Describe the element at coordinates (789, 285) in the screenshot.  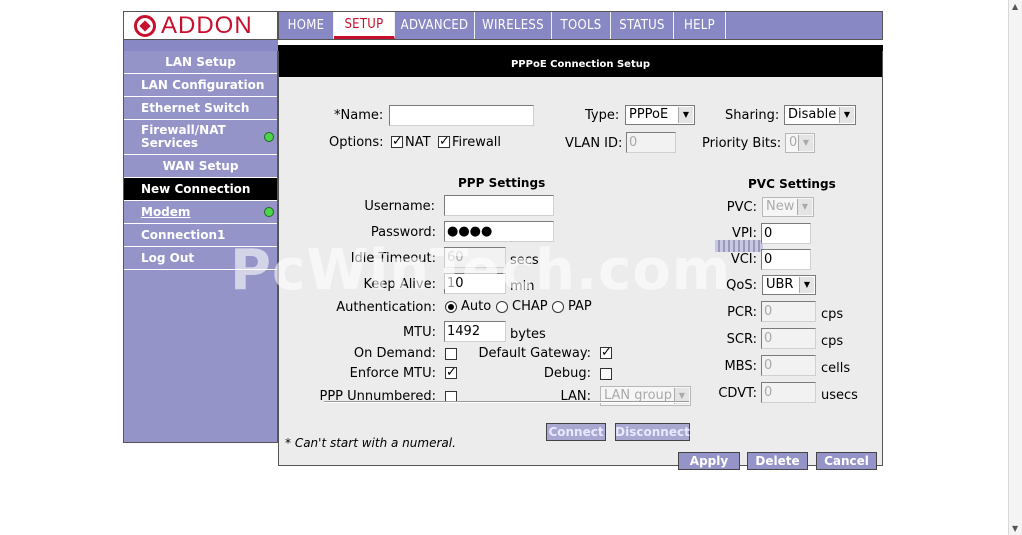
I see `qos-select: UBR ▼` at that location.